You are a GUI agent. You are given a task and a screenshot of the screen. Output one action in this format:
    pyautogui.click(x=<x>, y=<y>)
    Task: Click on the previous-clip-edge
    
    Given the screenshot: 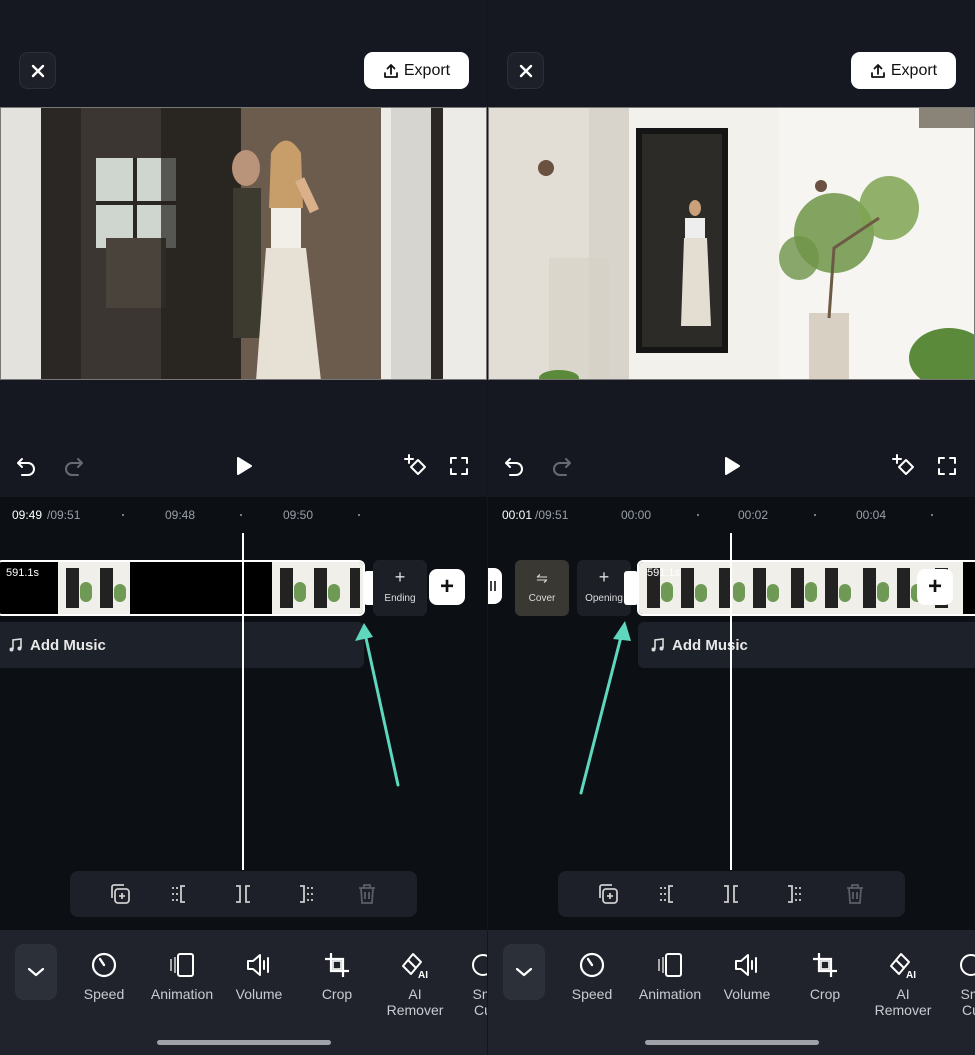 What is the action you would take?
    pyautogui.click(x=495, y=586)
    